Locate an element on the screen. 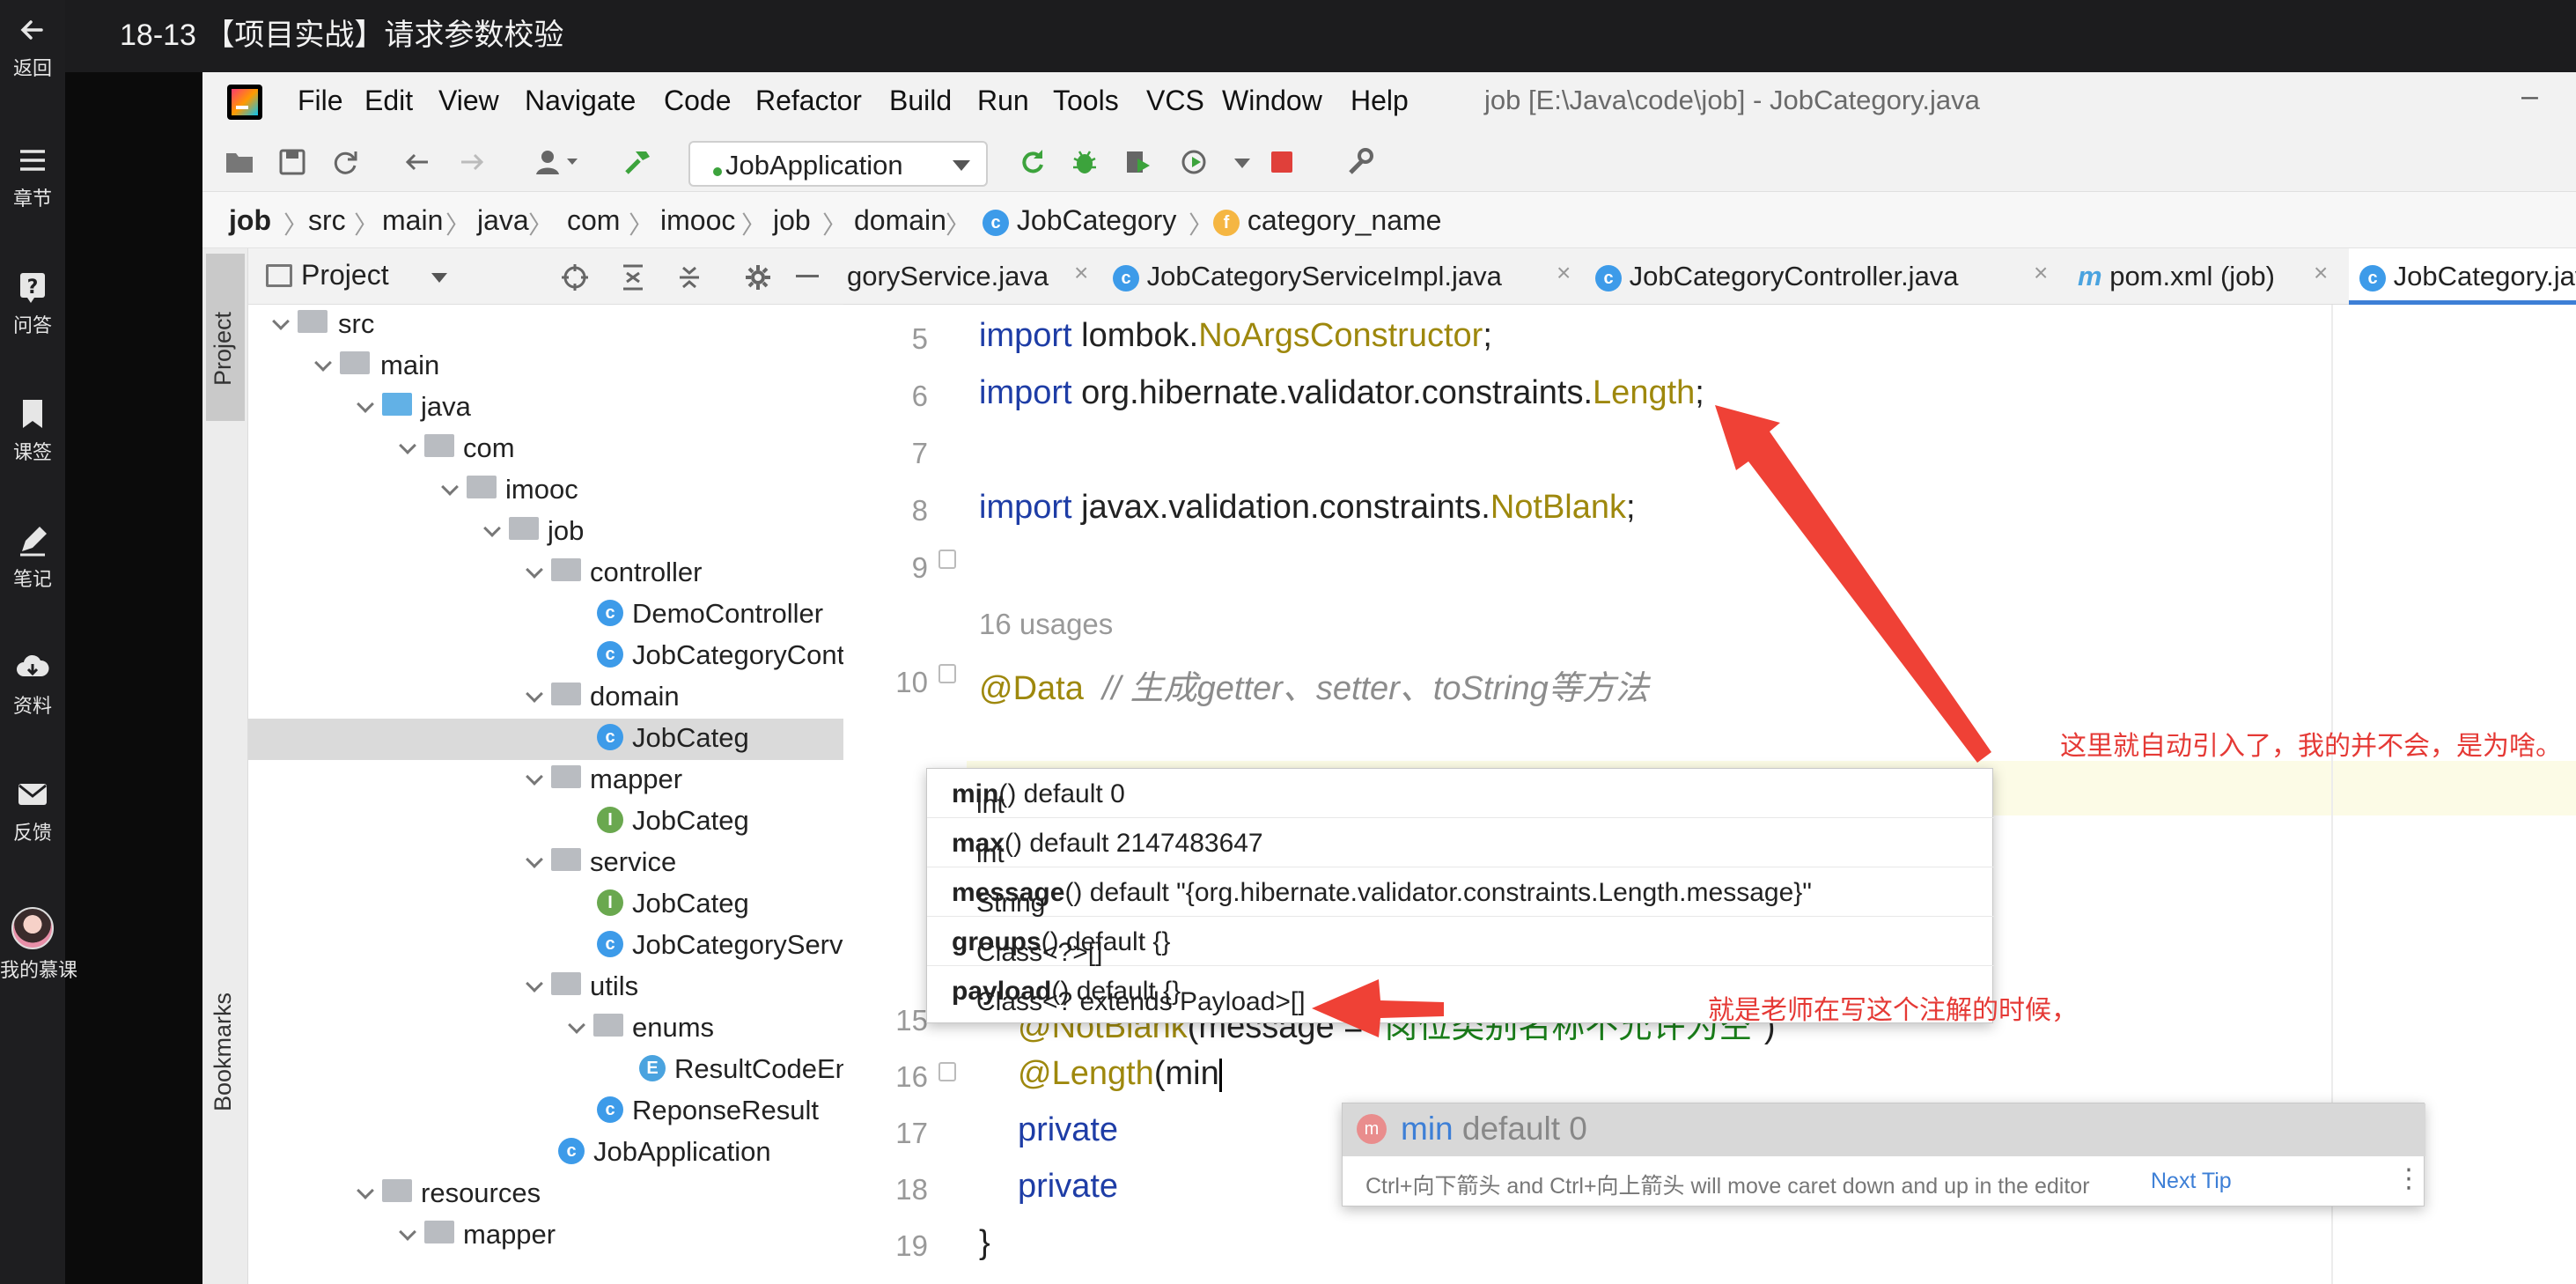 The image size is (2576, 1284). breadcrumb-field: f category_name is located at coordinates (1327, 220).